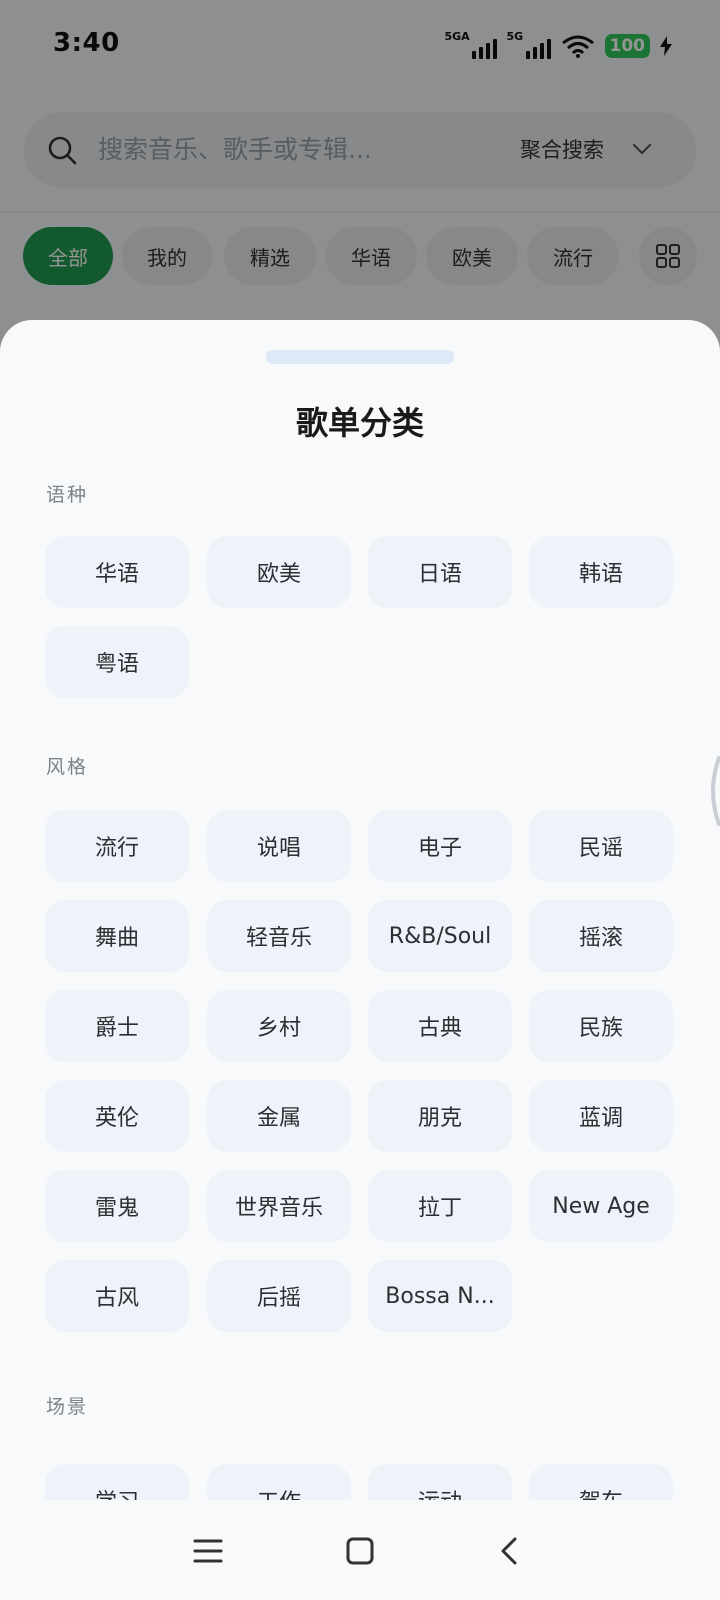 Image resolution: width=720 pixels, height=1600 pixels. Describe the element at coordinates (279, 1296) in the screenshot. I see `category-tag: 后摇` at that location.